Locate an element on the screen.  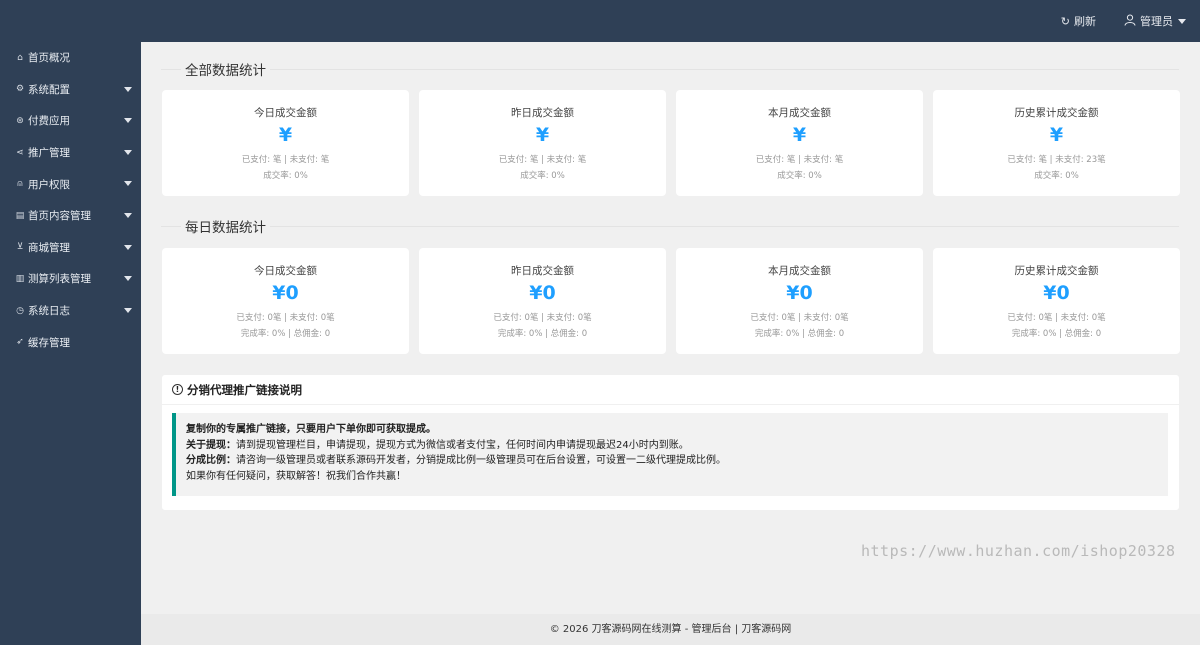
section-all-stats-header: 全部数据统计 is located at coordinates (670, 60).